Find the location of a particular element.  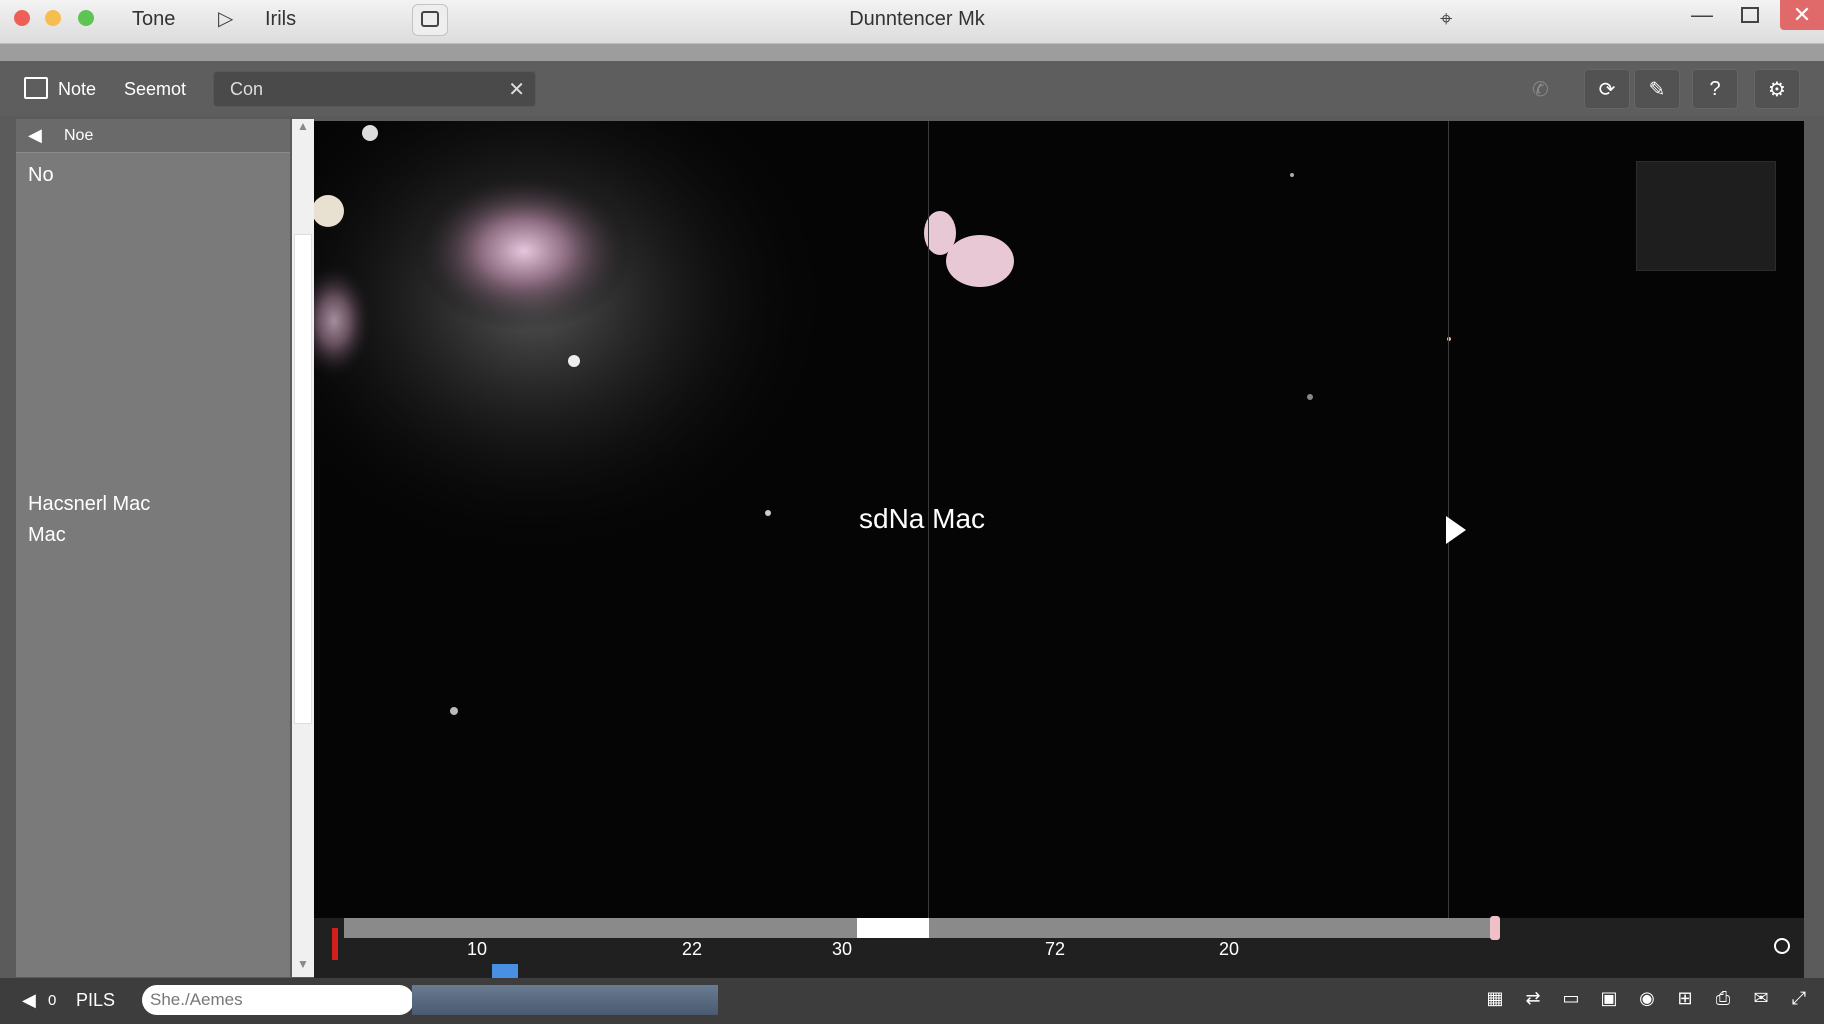

edit-icon is located at coordinates (36, 88).